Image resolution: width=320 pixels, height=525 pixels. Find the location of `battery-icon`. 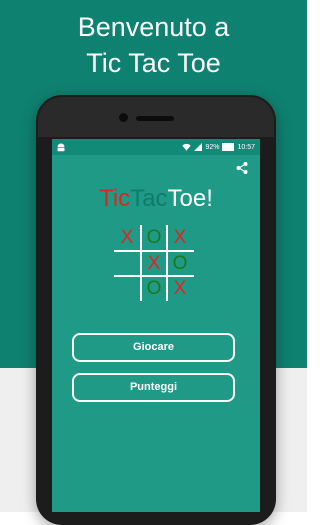

battery-icon is located at coordinates (228, 147).